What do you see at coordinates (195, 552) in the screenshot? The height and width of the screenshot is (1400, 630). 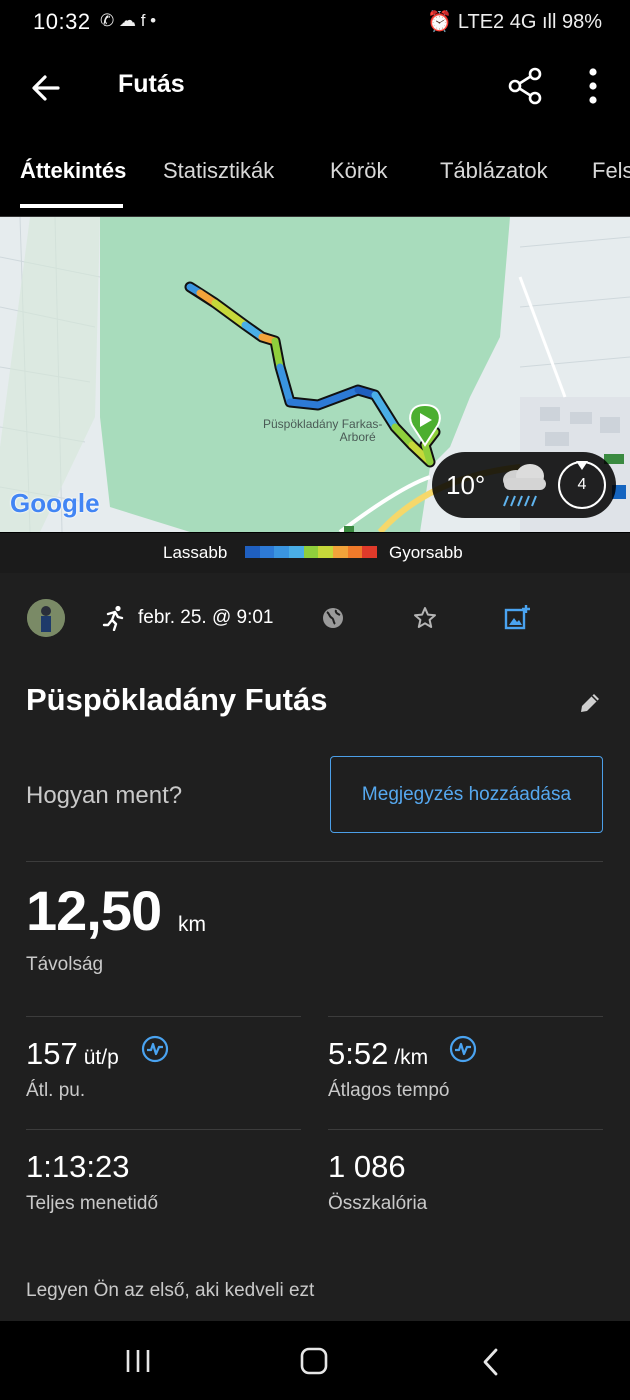 I see `legend-slow-label: Lassabb` at bounding box center [195, 552].